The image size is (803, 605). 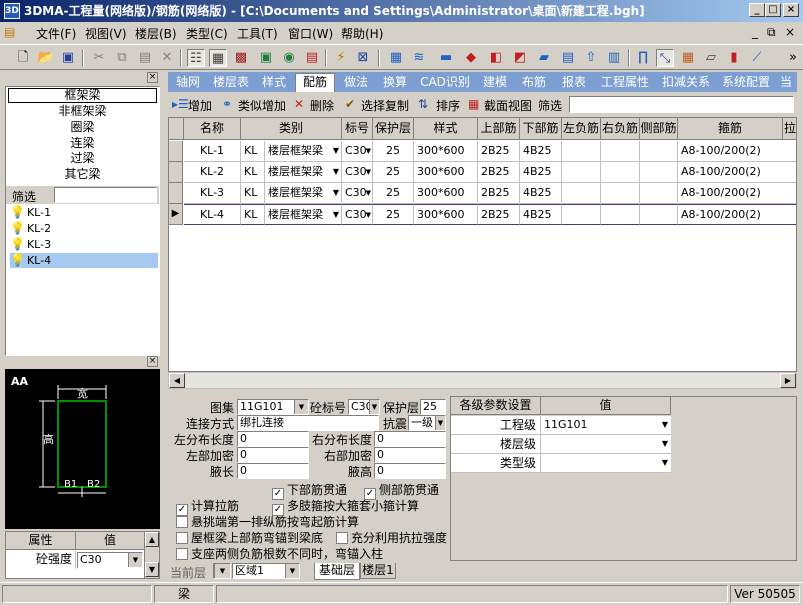 What do you see at coordinates (82, 174) in the screenshot?
I see `category-item-other-beam: 其它梁` at bounding box center [82, 174].